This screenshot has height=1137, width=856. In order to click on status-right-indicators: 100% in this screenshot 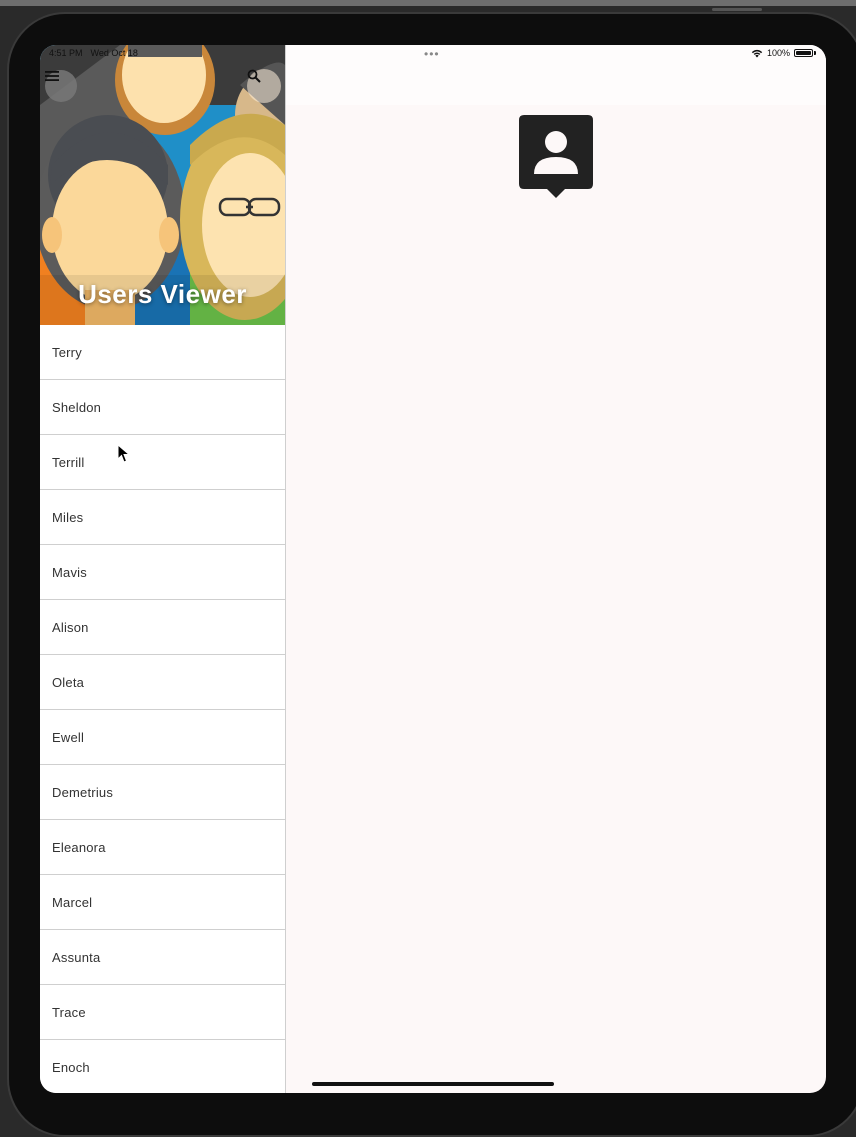, I will do `click(784, 53)`.